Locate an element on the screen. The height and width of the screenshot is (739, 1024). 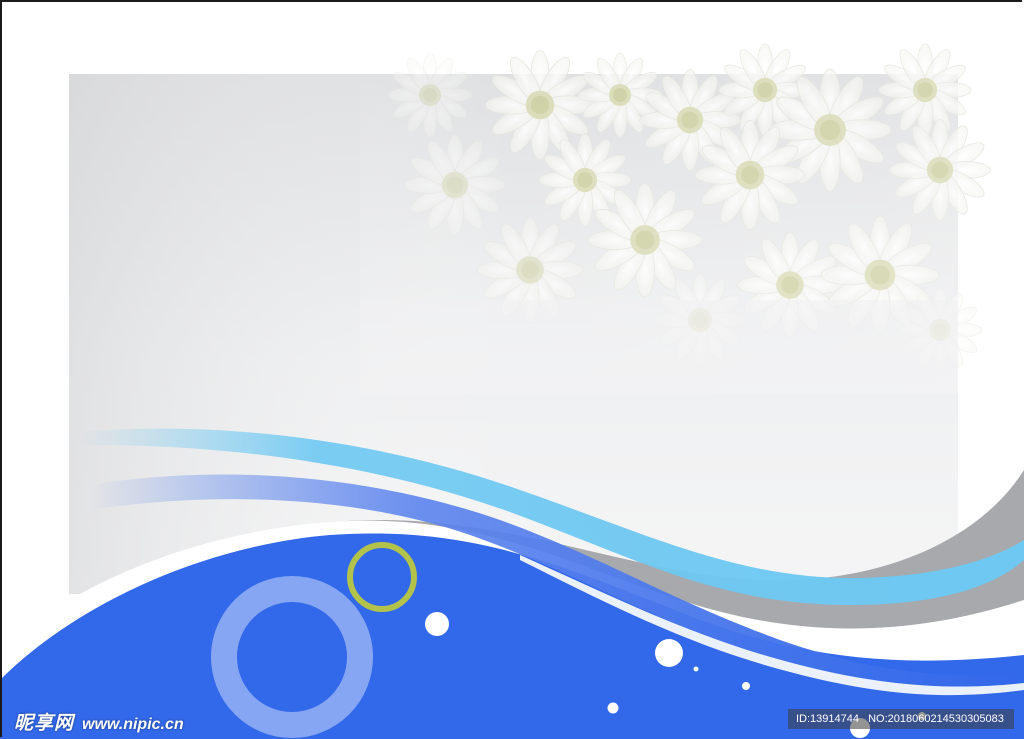
site-url: www.nipic.cn is located at coordinates (133, 724).